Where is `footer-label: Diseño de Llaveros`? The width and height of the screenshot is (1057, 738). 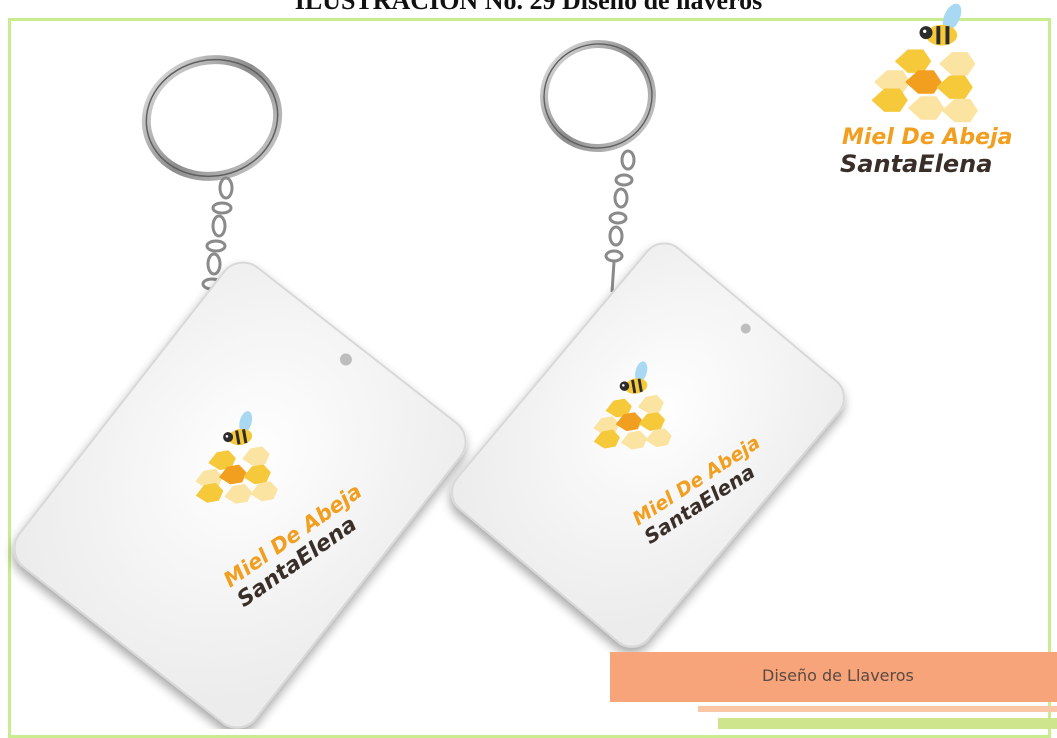 footer-label: Diseño de Llaveros is located at coordinates (838, 675).